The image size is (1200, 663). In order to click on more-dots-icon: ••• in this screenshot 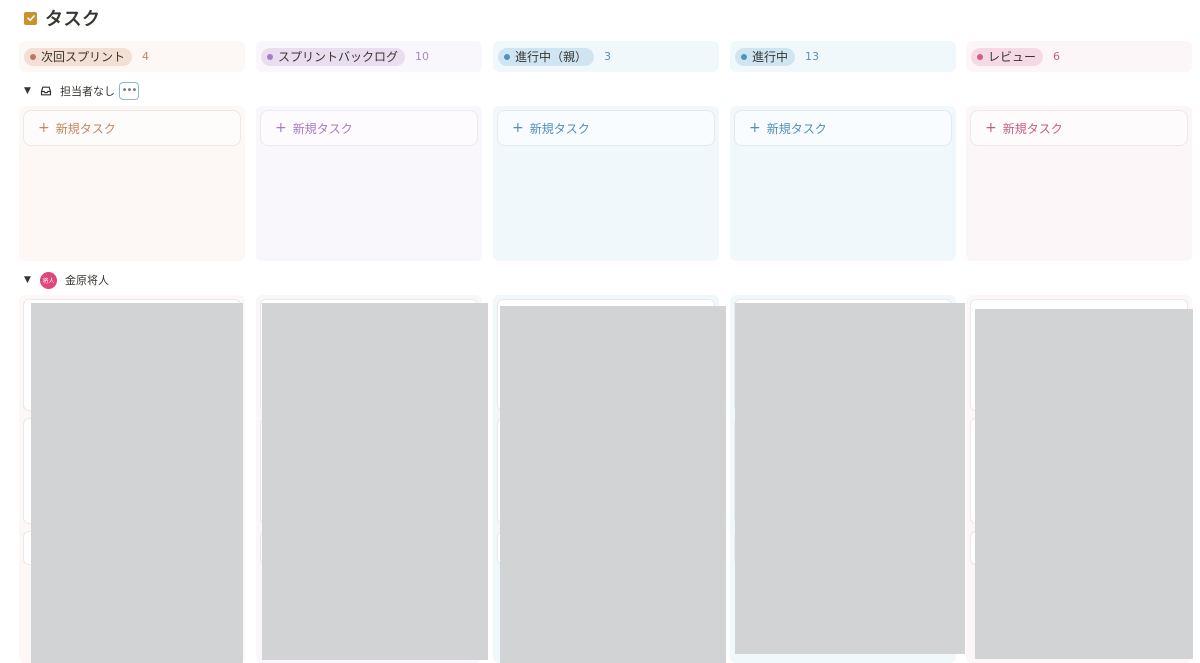, I will do `click(129, 90)`.